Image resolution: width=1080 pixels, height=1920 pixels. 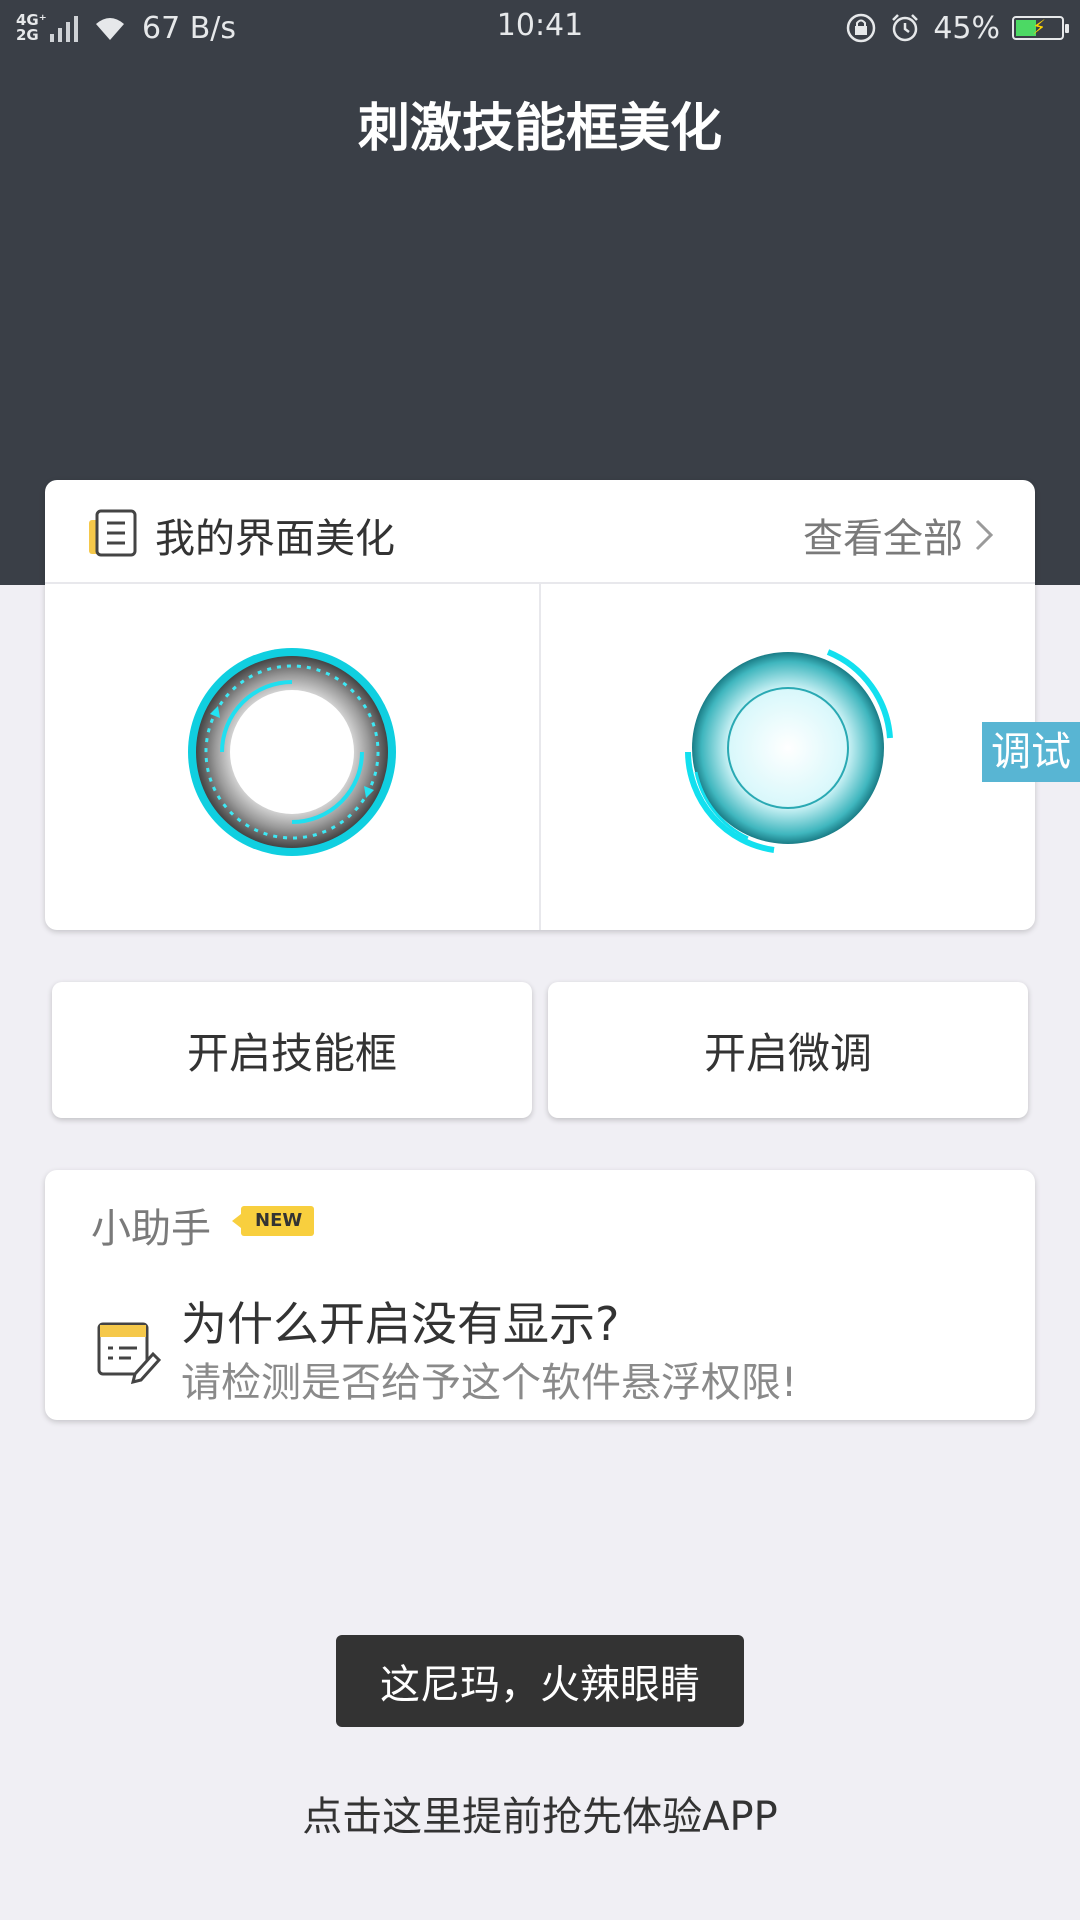 I want to click on my-ui-card-header: 我的界面美化 查看全部, so click(x=540, y=532).